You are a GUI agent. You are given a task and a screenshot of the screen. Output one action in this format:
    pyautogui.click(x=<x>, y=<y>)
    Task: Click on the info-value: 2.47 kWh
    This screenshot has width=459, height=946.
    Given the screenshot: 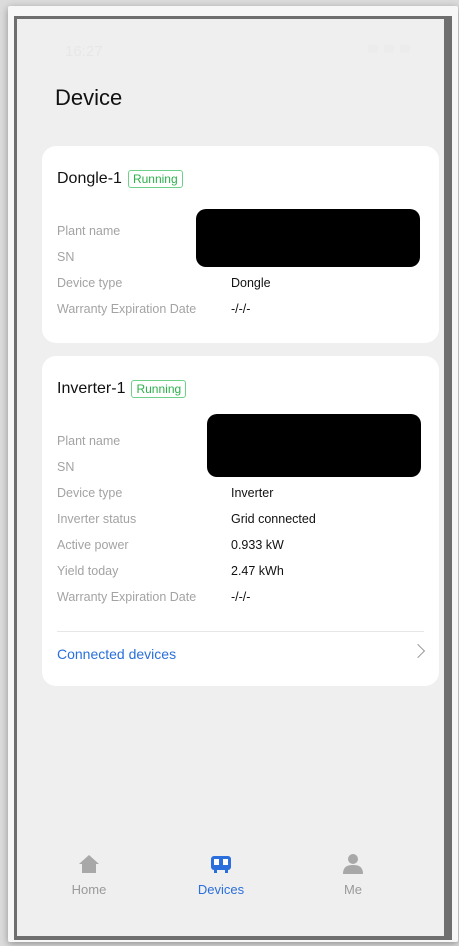 What is the action you would take?
    pyautogui.click(x=257, y=571)
    